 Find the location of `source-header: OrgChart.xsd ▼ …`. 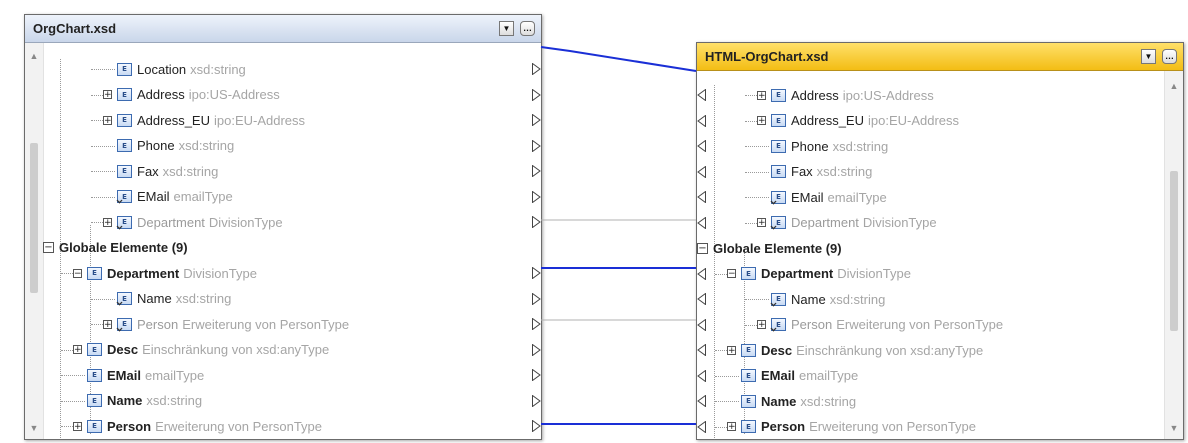

source-header: OrgChart.xsd ▼ … is located at coordinates (283, 29).